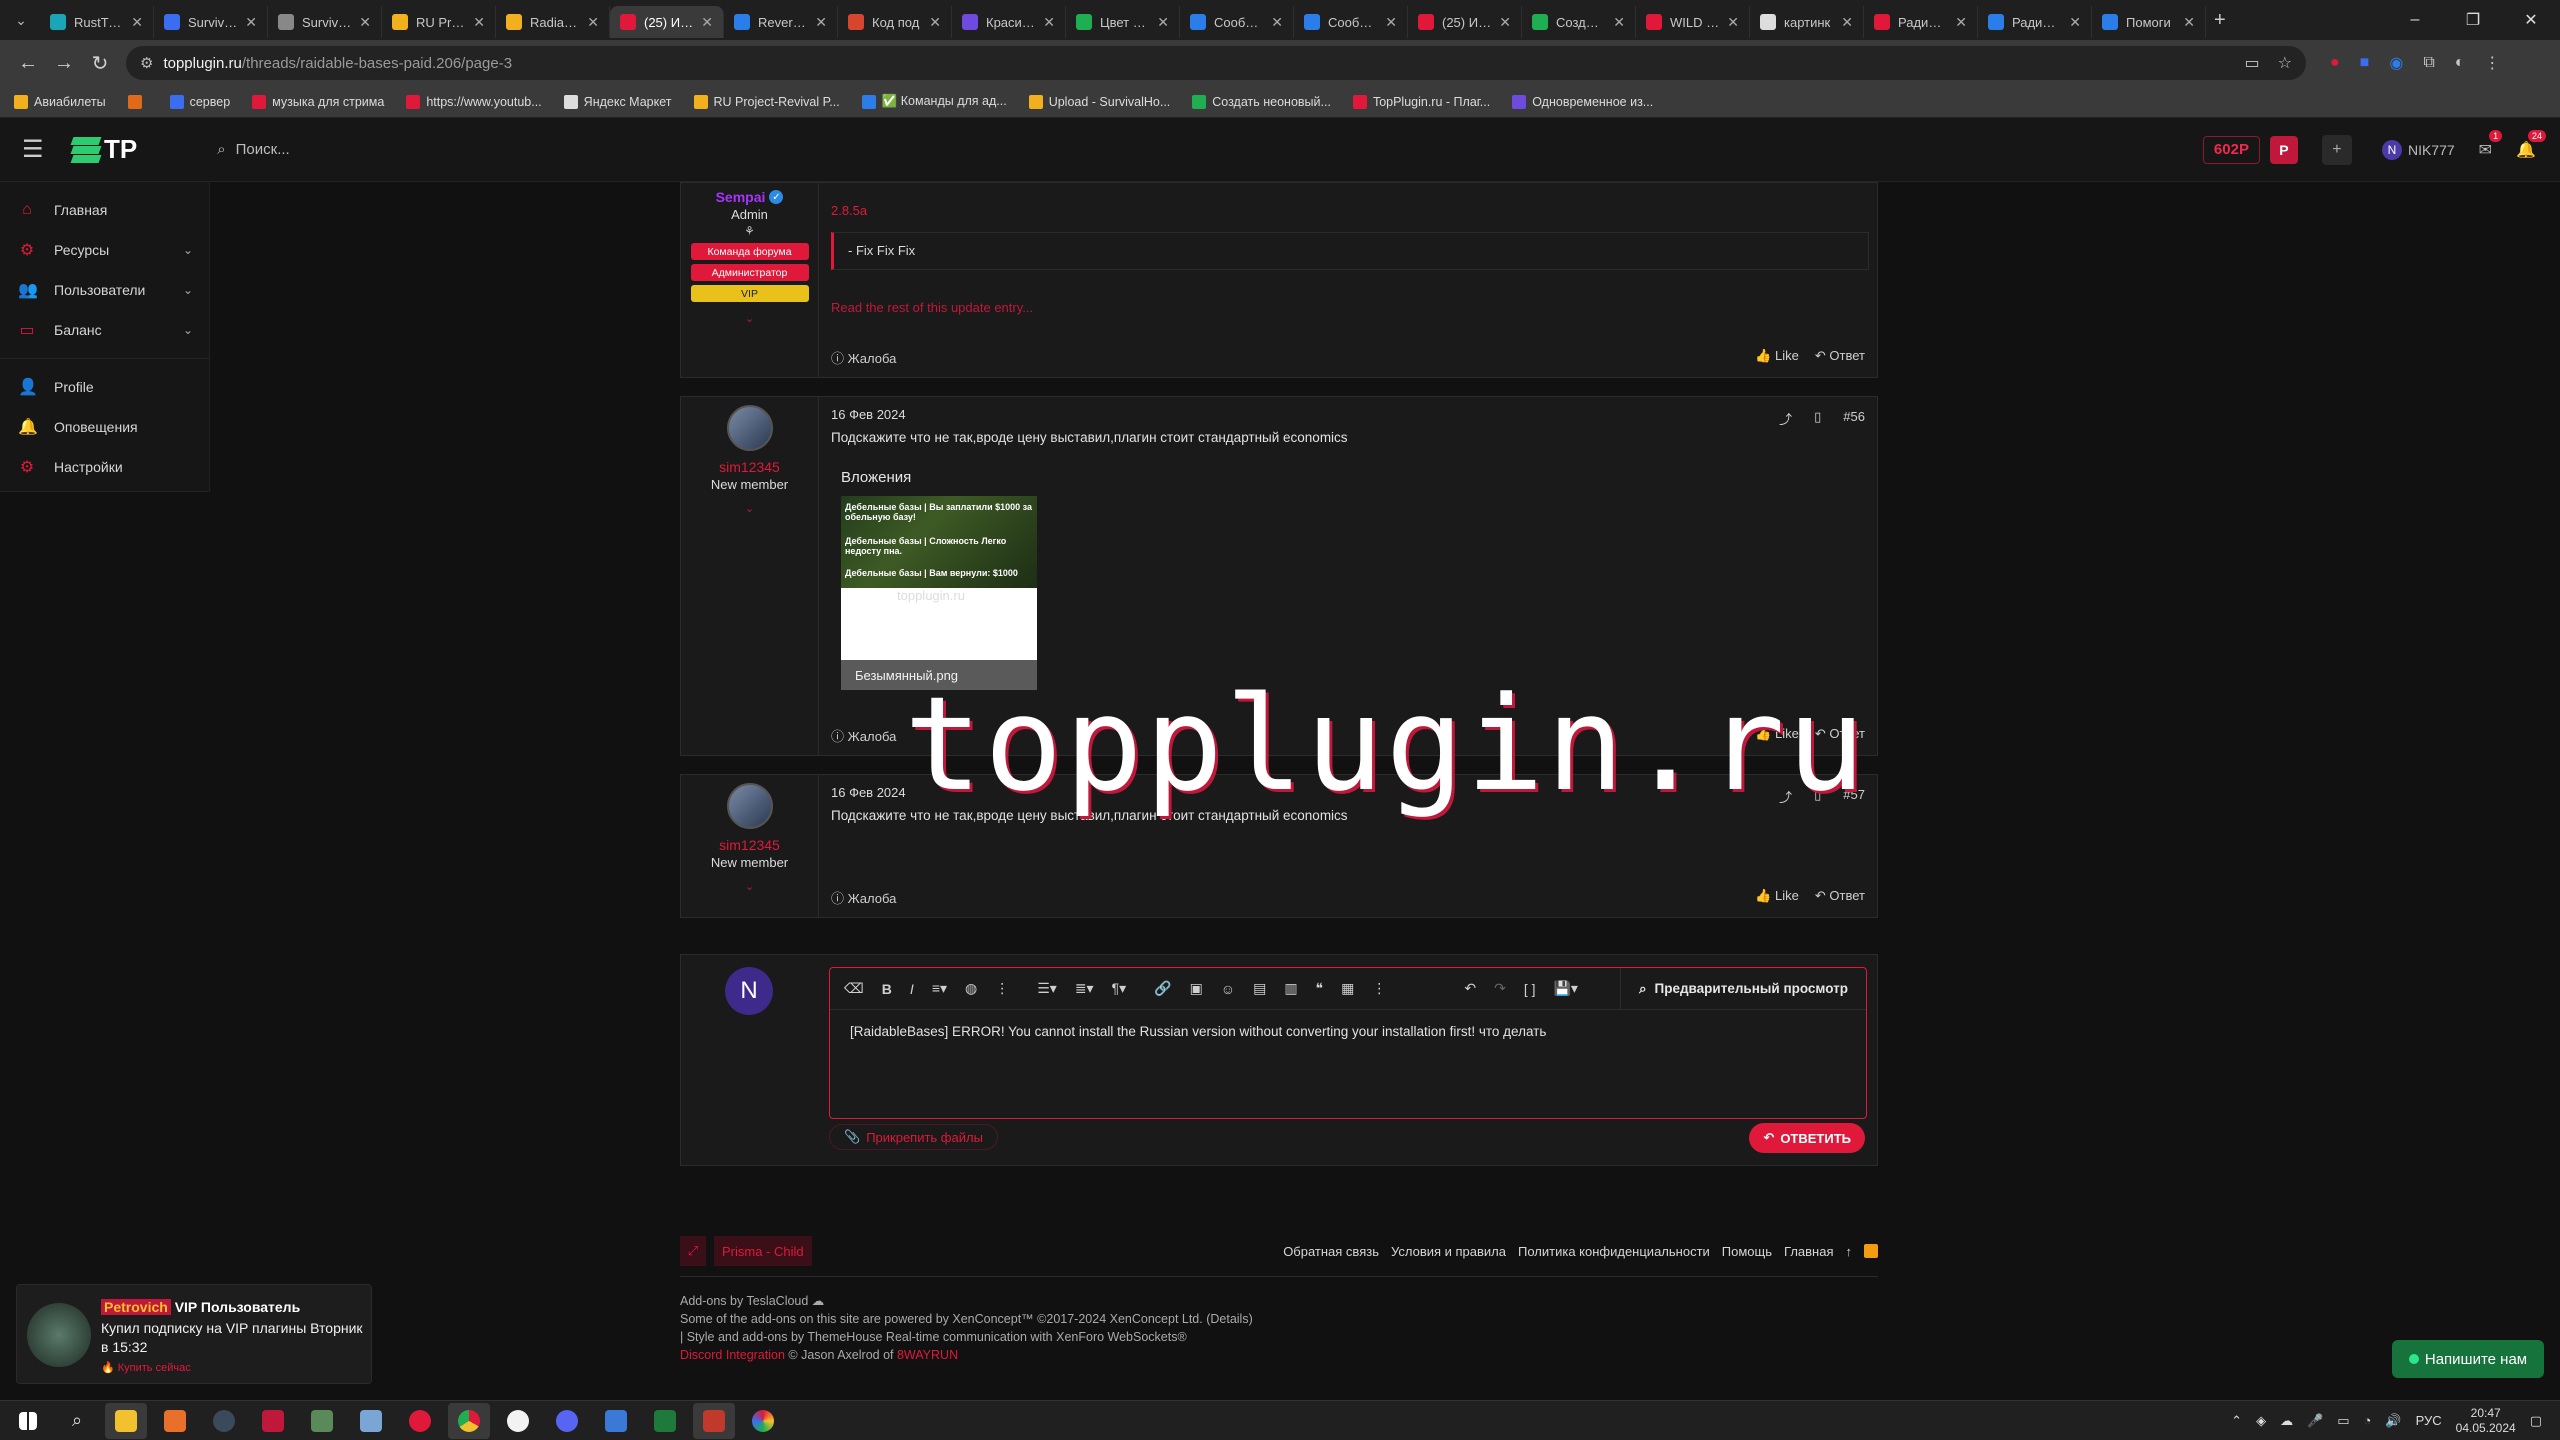 This screenshot has width=2560, height=1440. Describe the element at coordinates (1348, 414) in the screenshot. I see `post-date: 16 Фев 2024` at that location.